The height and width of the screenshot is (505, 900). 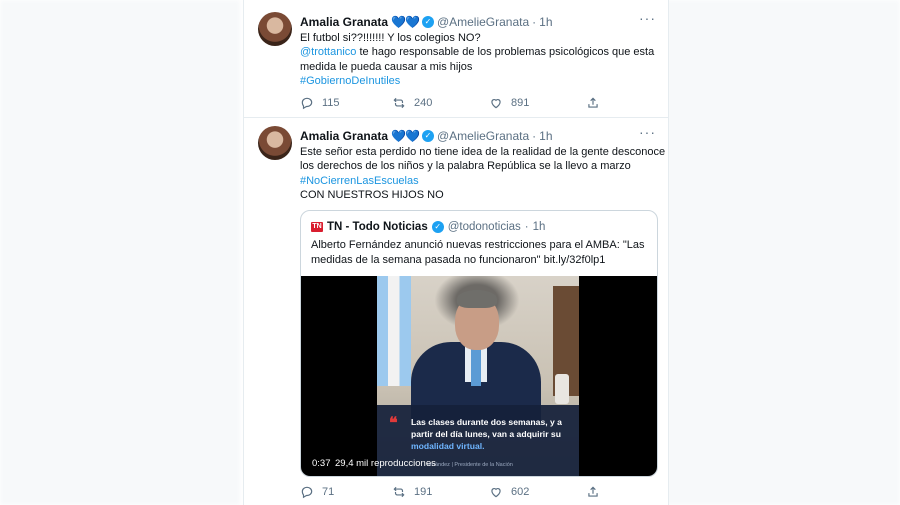 I want to click on mention-link: @trottanico, so click(x=328, y=52).